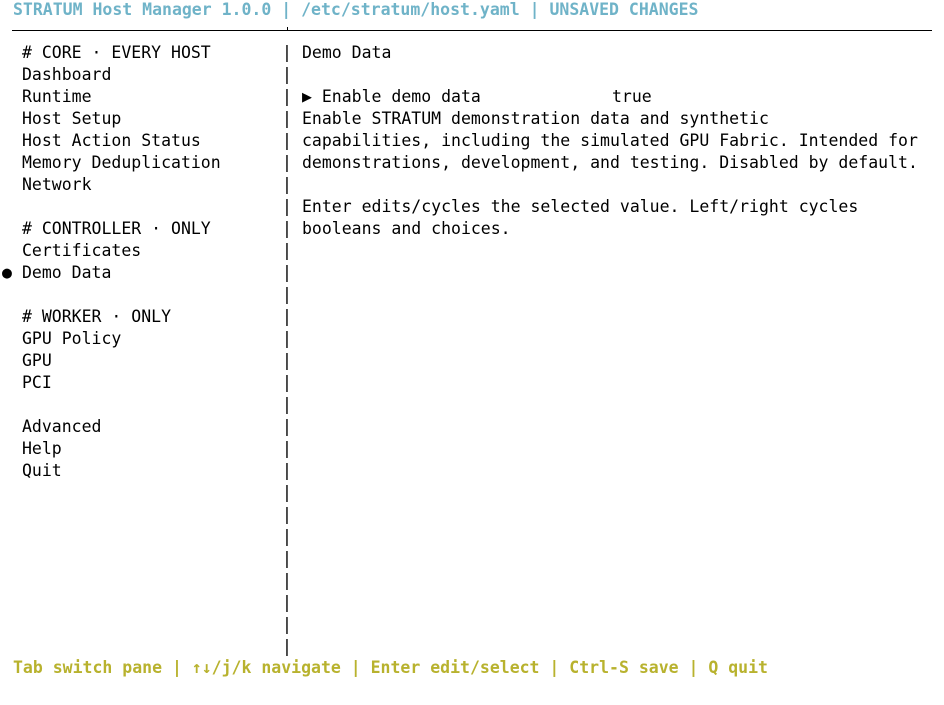  I want to click on section-header-controller: # CONTROLLER · ONLY, so click(116, 228).